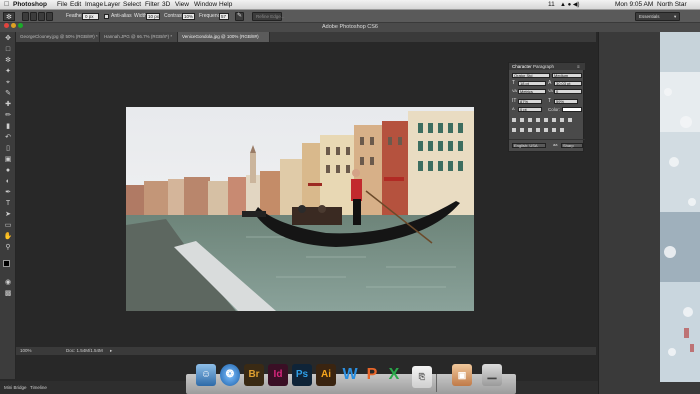 Image resolution: width=700 pixels, height=394 pixels. Describe the element at coordinates (8, 115) in the screenshot. I see `brush-tool-icon: ✏` at that location.